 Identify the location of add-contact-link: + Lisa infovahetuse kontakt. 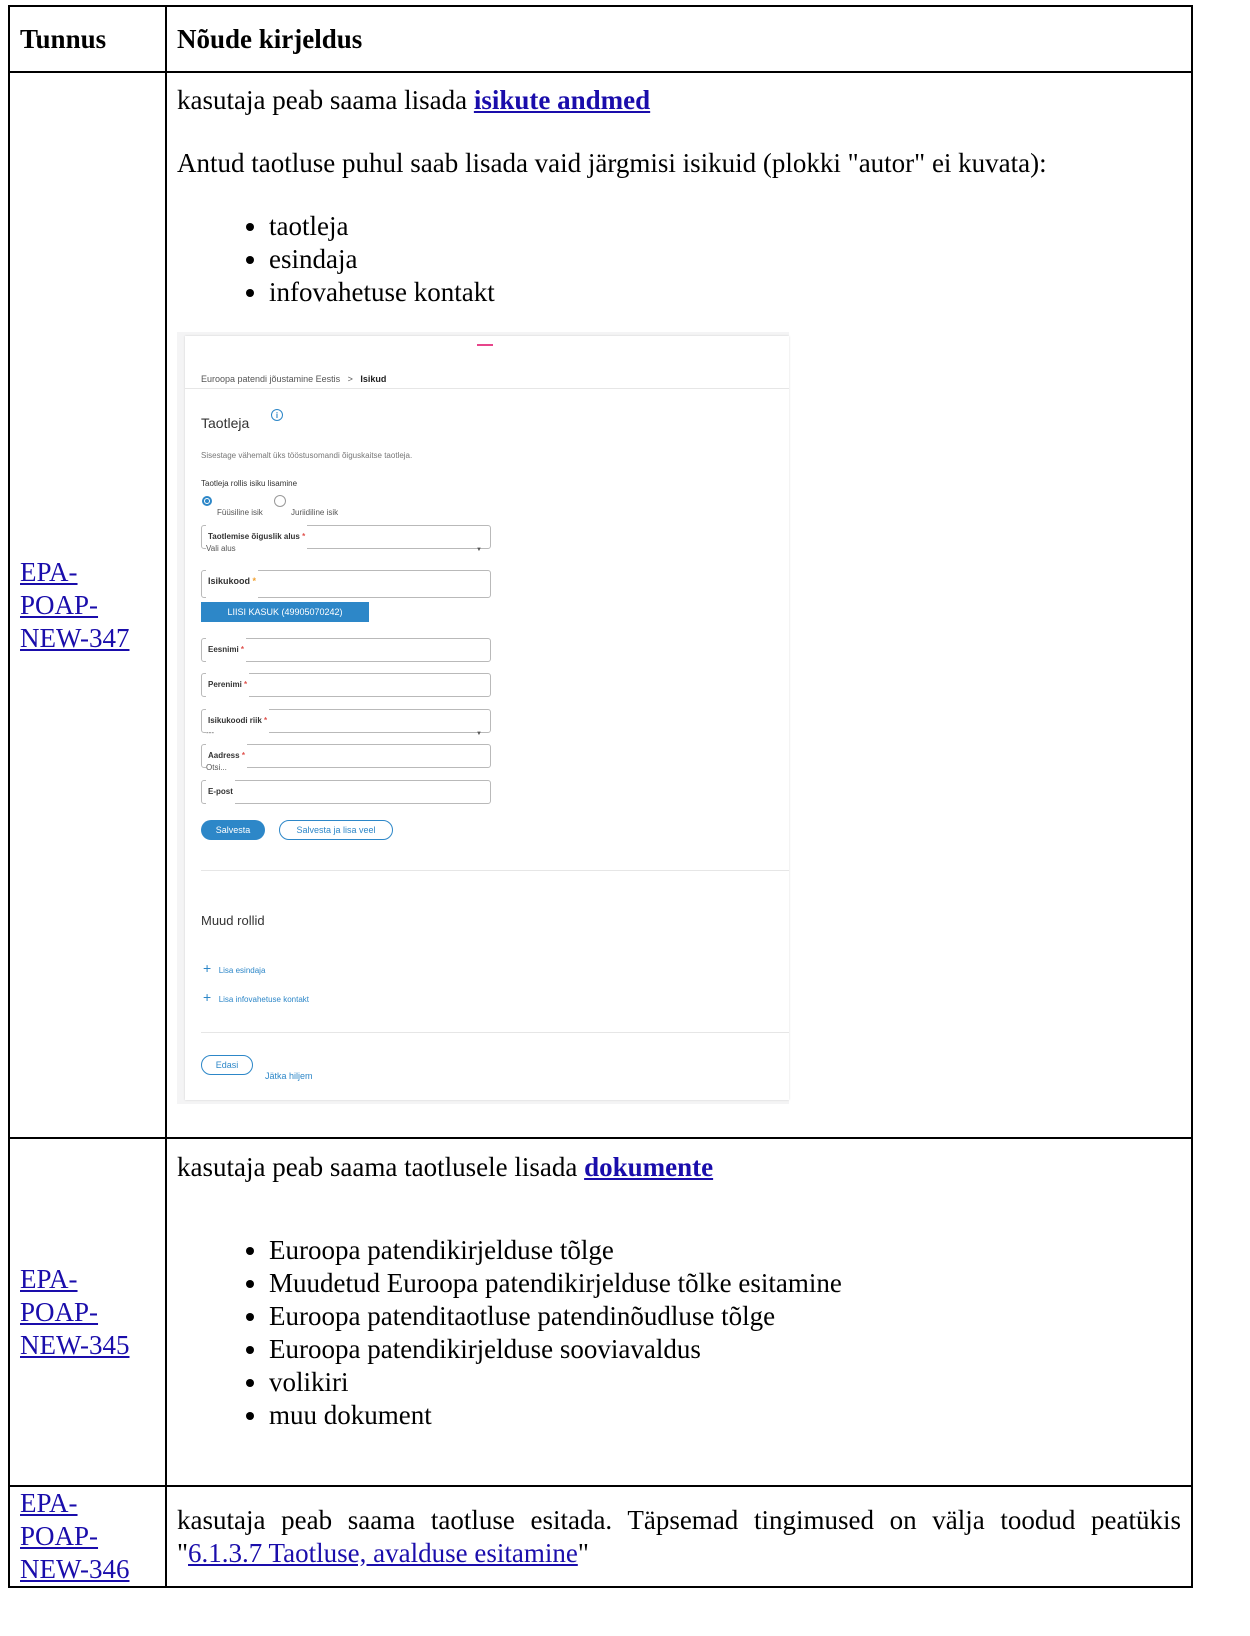
(256, 996).